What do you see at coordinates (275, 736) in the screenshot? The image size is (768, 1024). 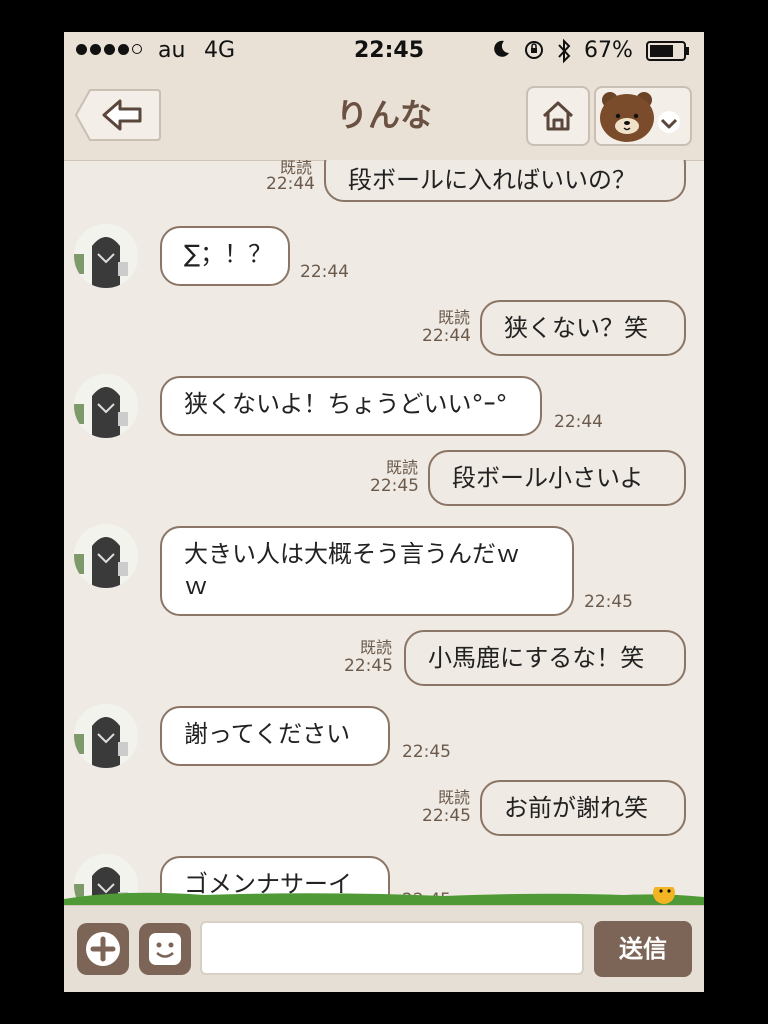 I see `message-bubble-received: 謝ってください` at bounding box center [275, 736].